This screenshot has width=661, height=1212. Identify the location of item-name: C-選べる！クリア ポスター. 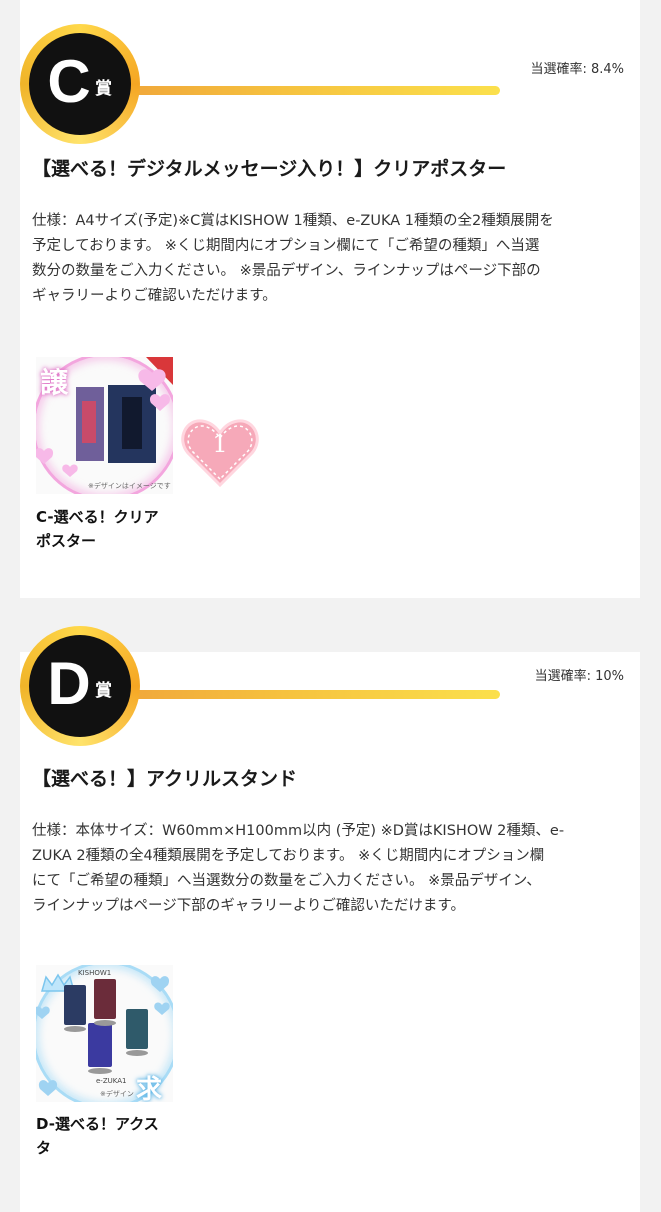
(106, 529).